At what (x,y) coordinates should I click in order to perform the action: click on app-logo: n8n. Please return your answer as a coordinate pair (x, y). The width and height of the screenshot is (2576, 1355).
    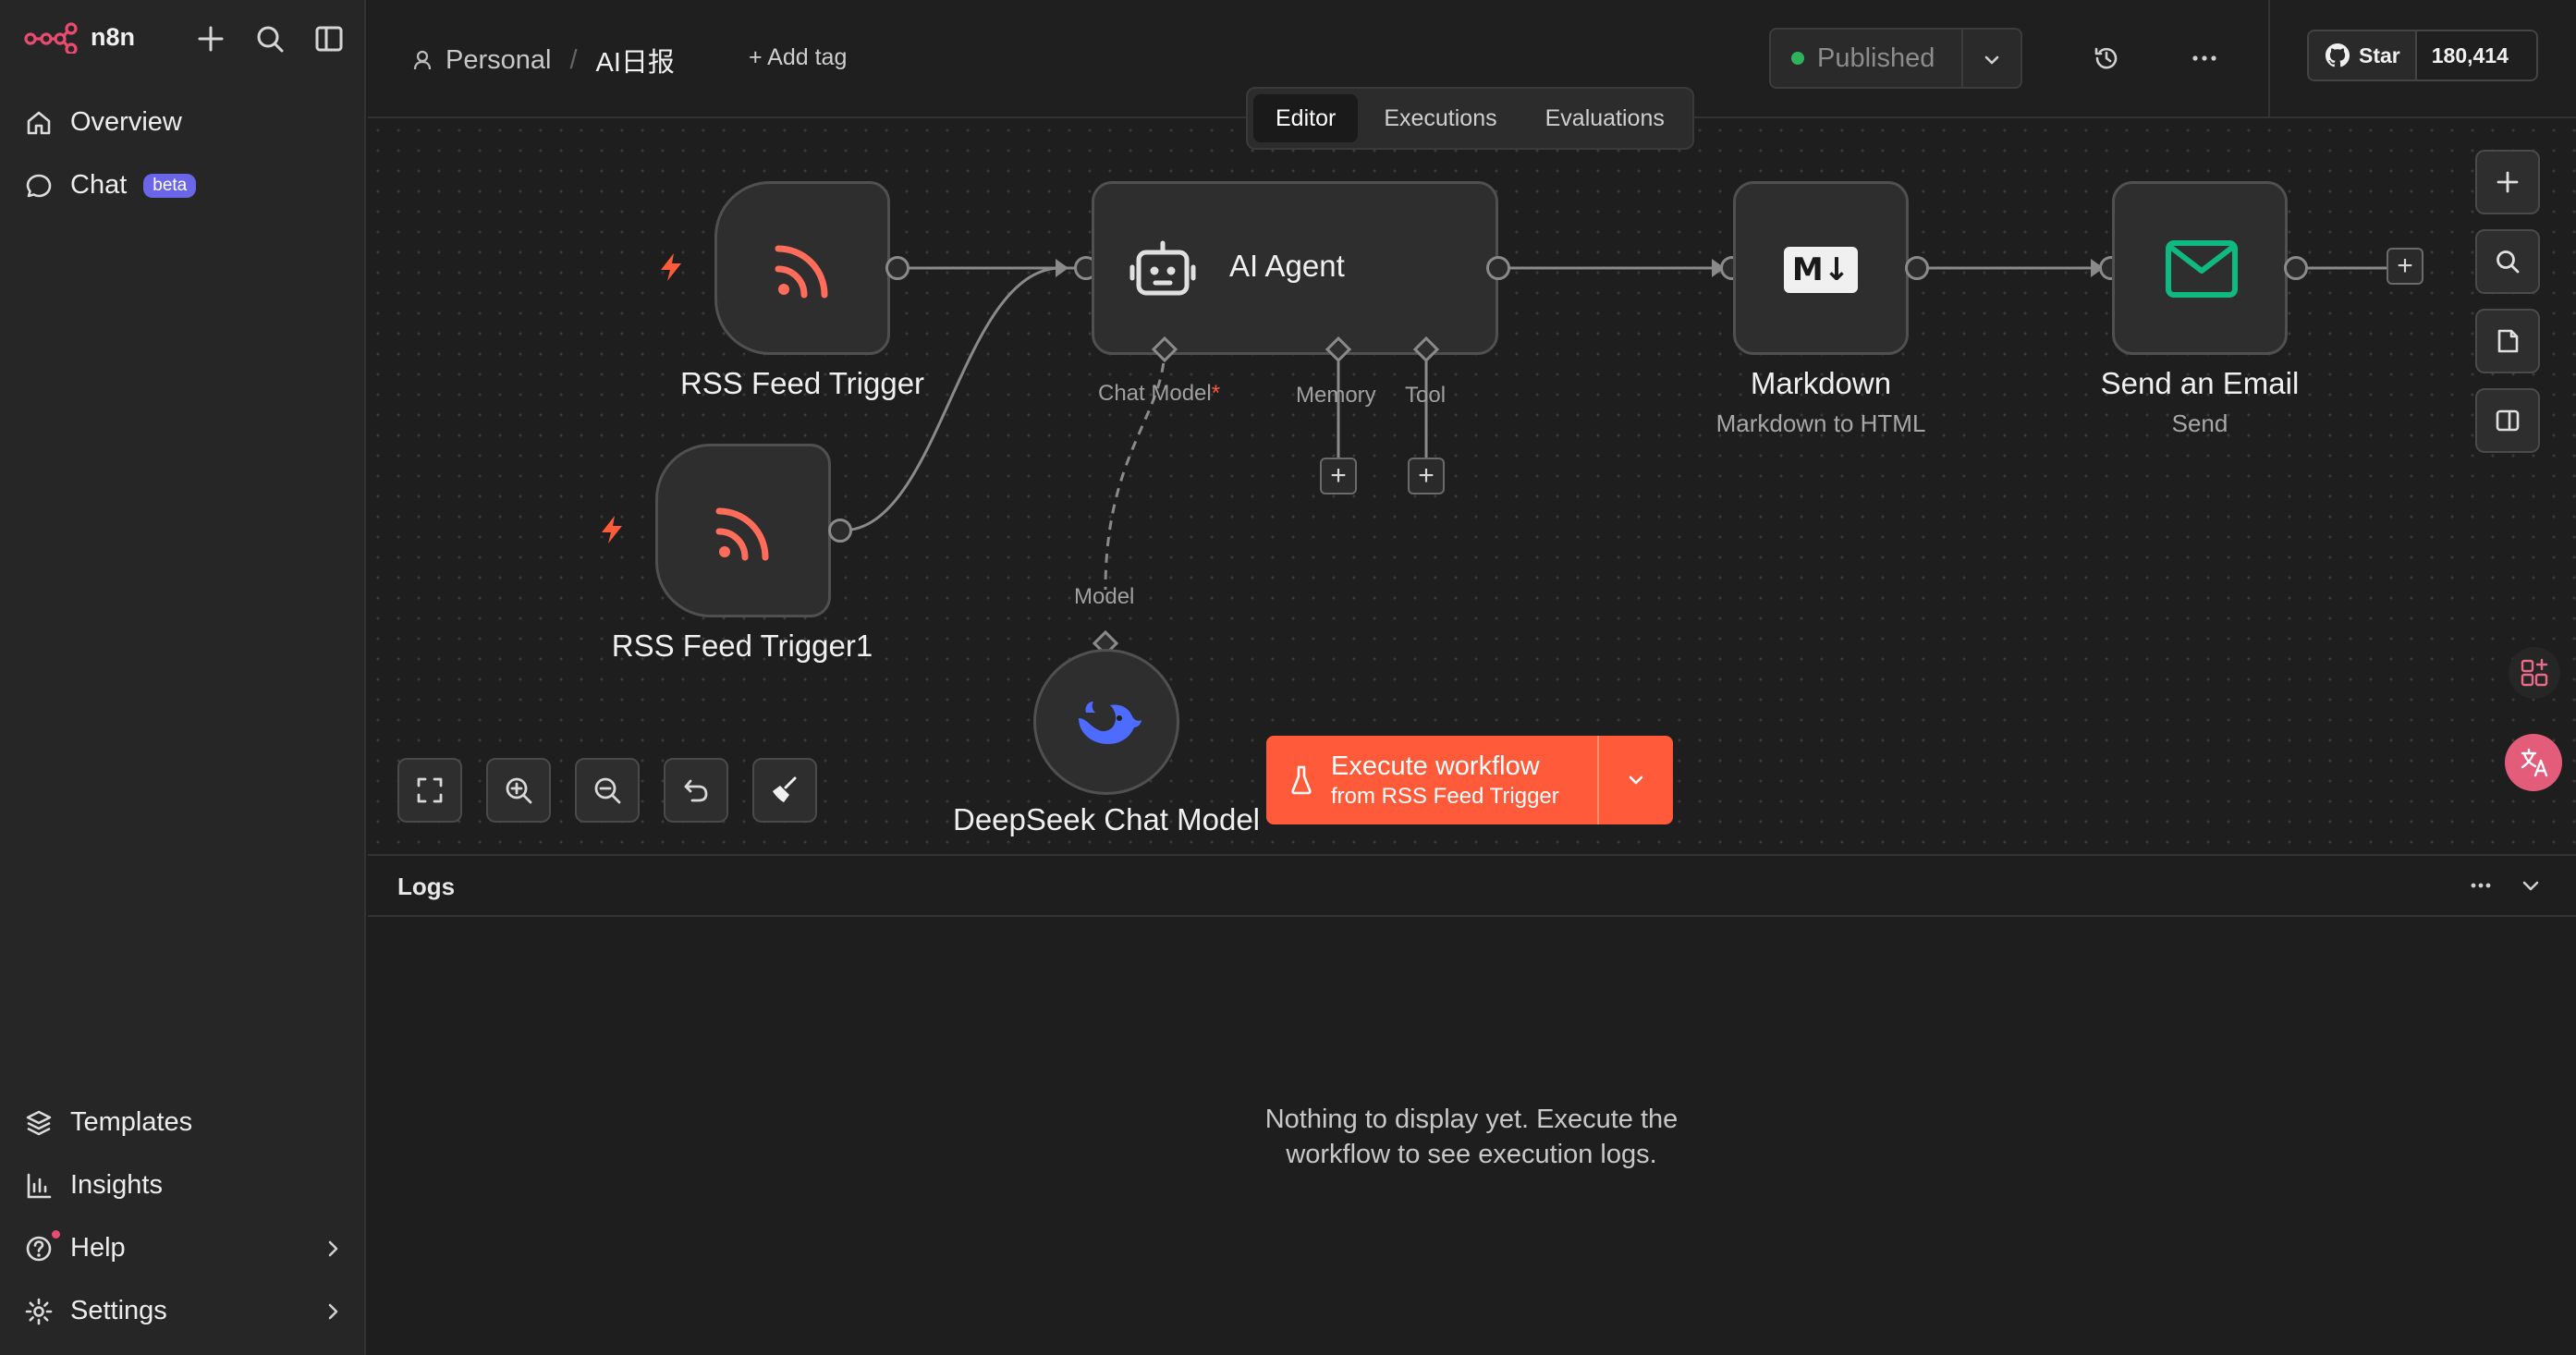
    Looking at the image, I should click on (79, 37).